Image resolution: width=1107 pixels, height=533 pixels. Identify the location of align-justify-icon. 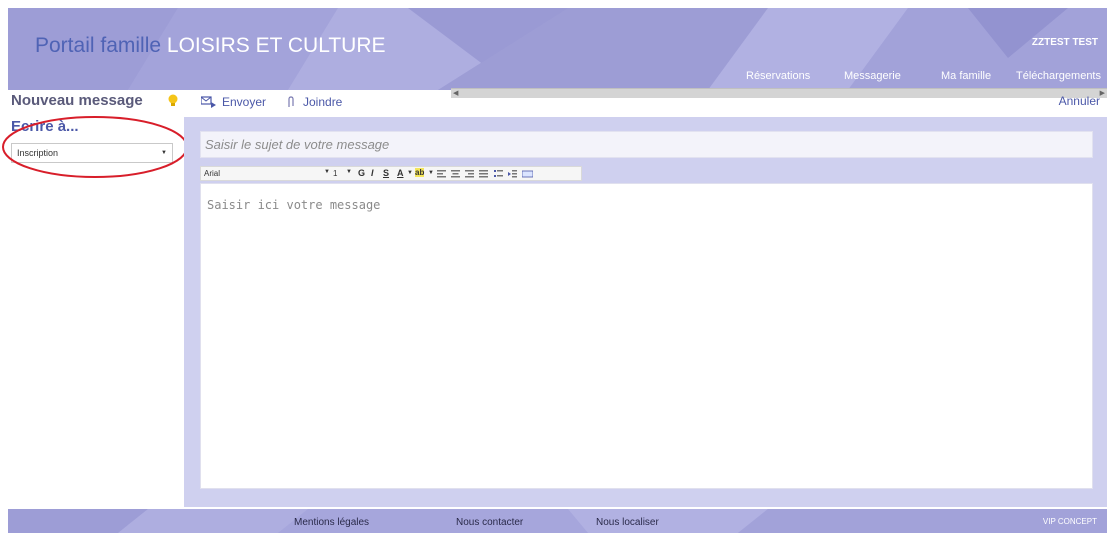
(483, 174).